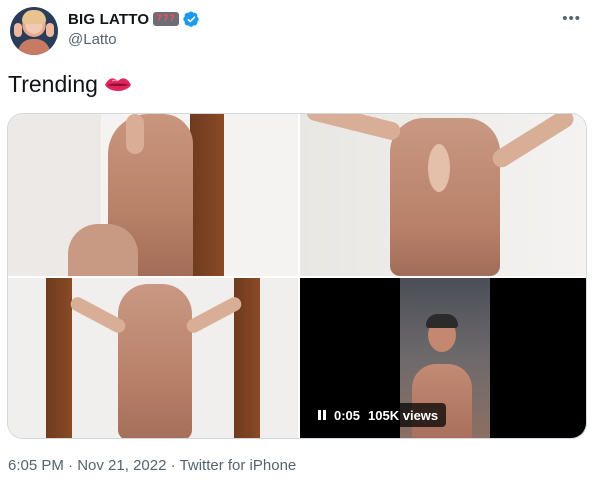 This screenshot has width=595, height=484. I want to click on avatar-hand-left, so click(18, 30).